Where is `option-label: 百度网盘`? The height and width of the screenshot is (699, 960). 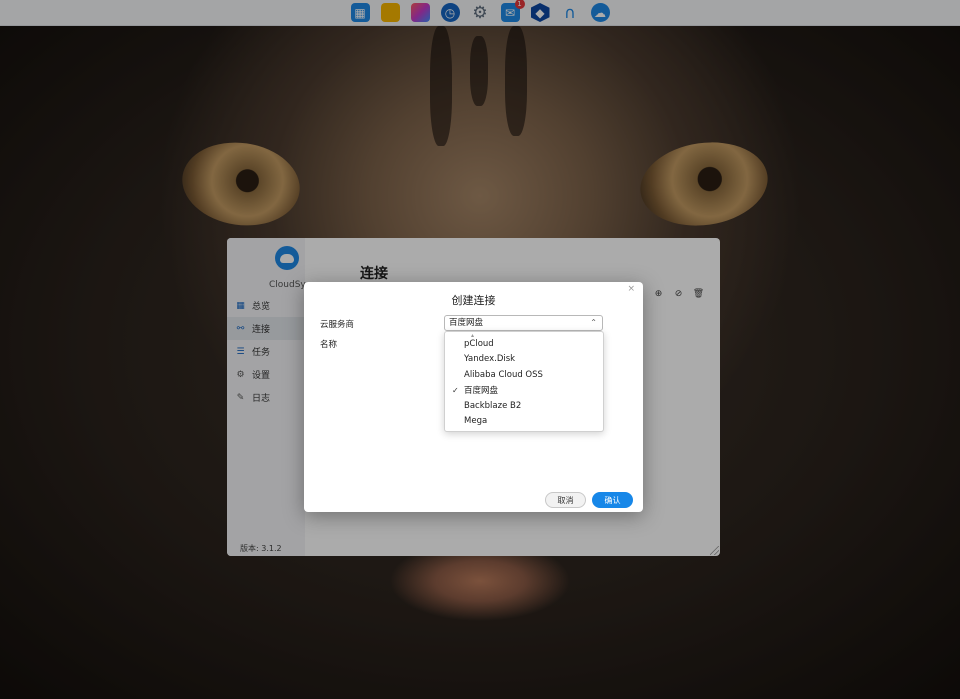
option-label: 百度网盘 is located at coordinates (481, 391).